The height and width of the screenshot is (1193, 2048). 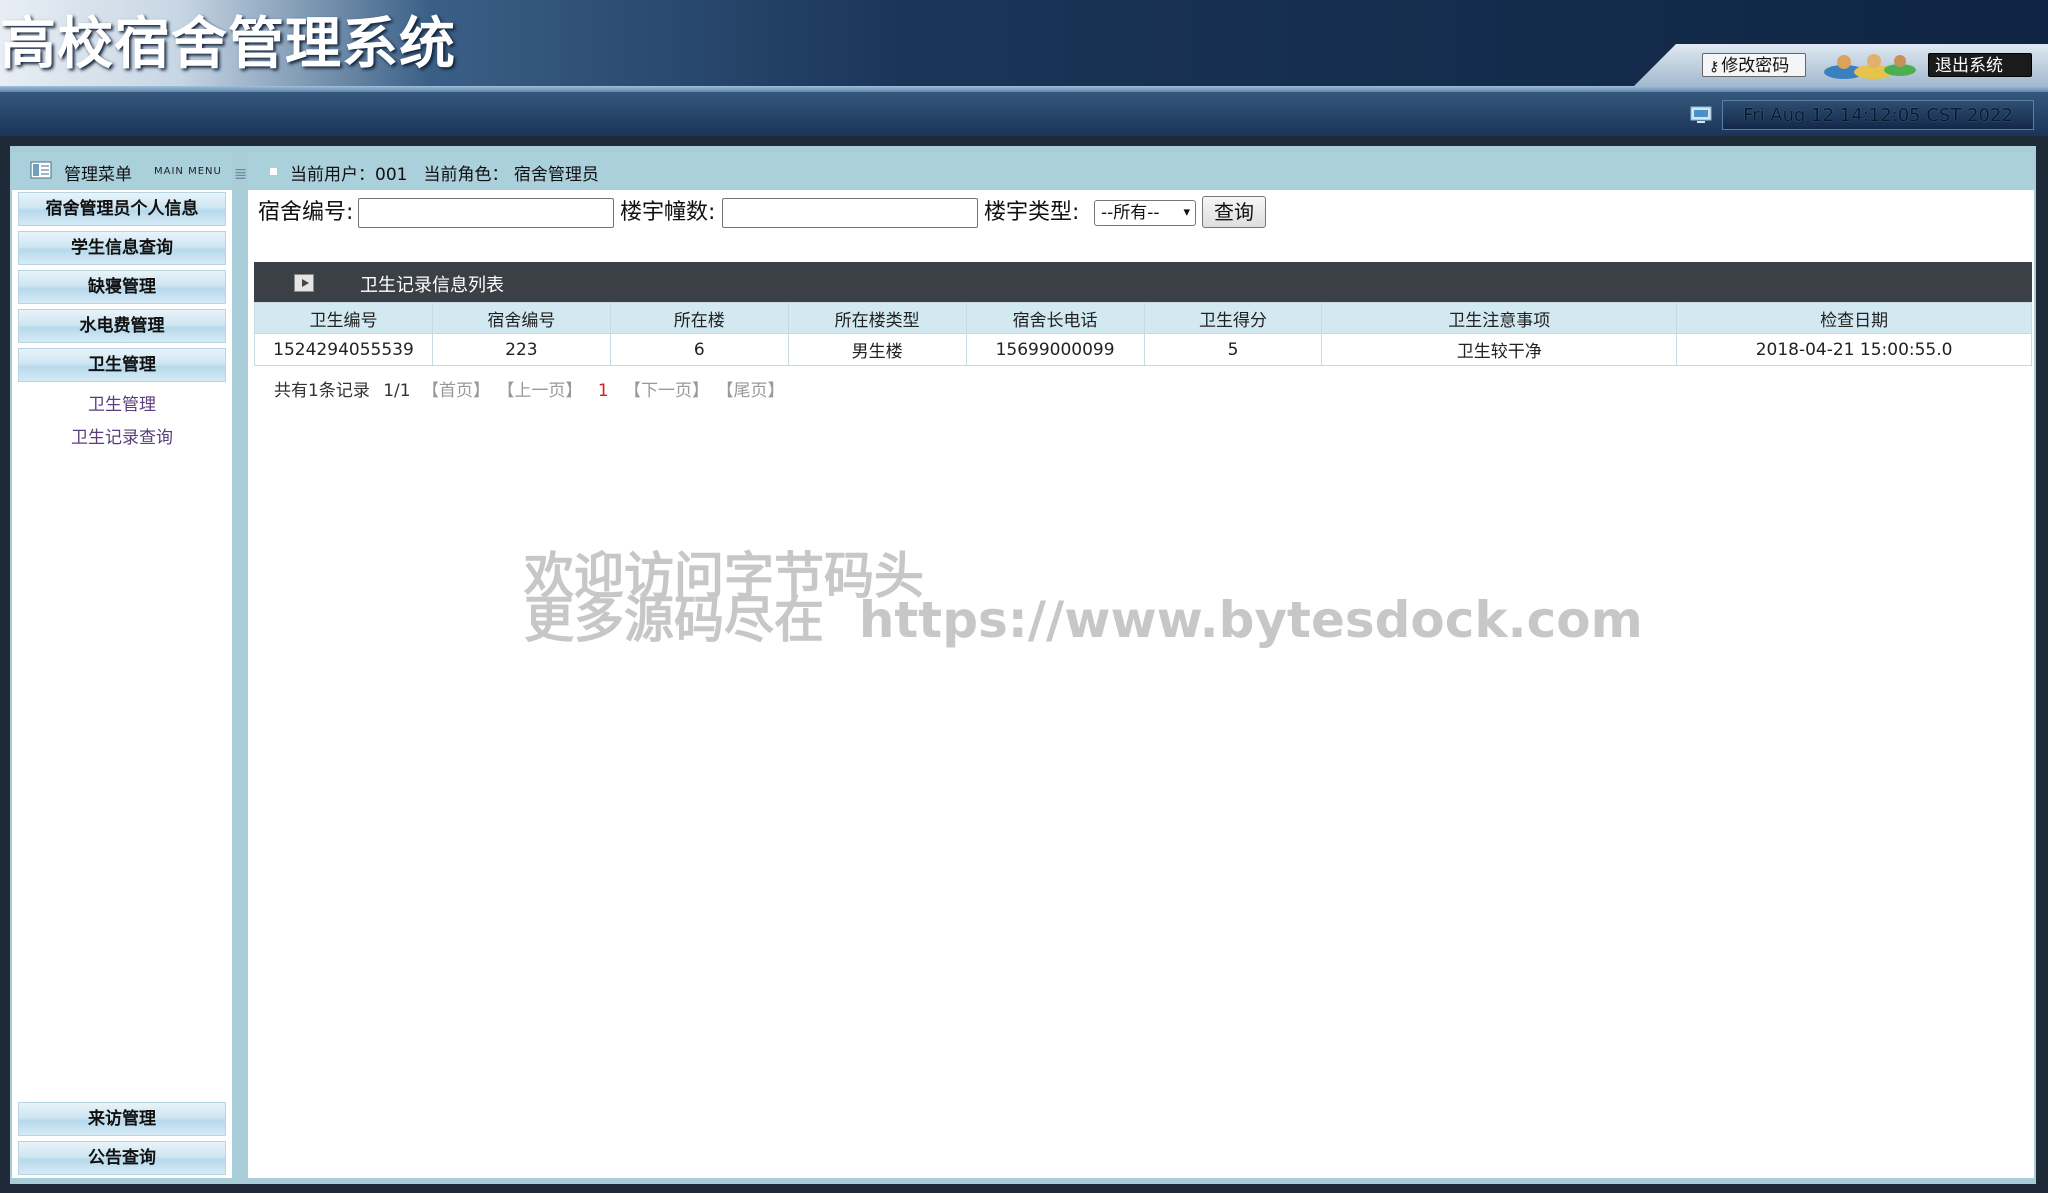 What do you see at coordinates (349, 175) in the screenshot?
I see `current-user: 当前用户：001` at bounding box center [349, 175].